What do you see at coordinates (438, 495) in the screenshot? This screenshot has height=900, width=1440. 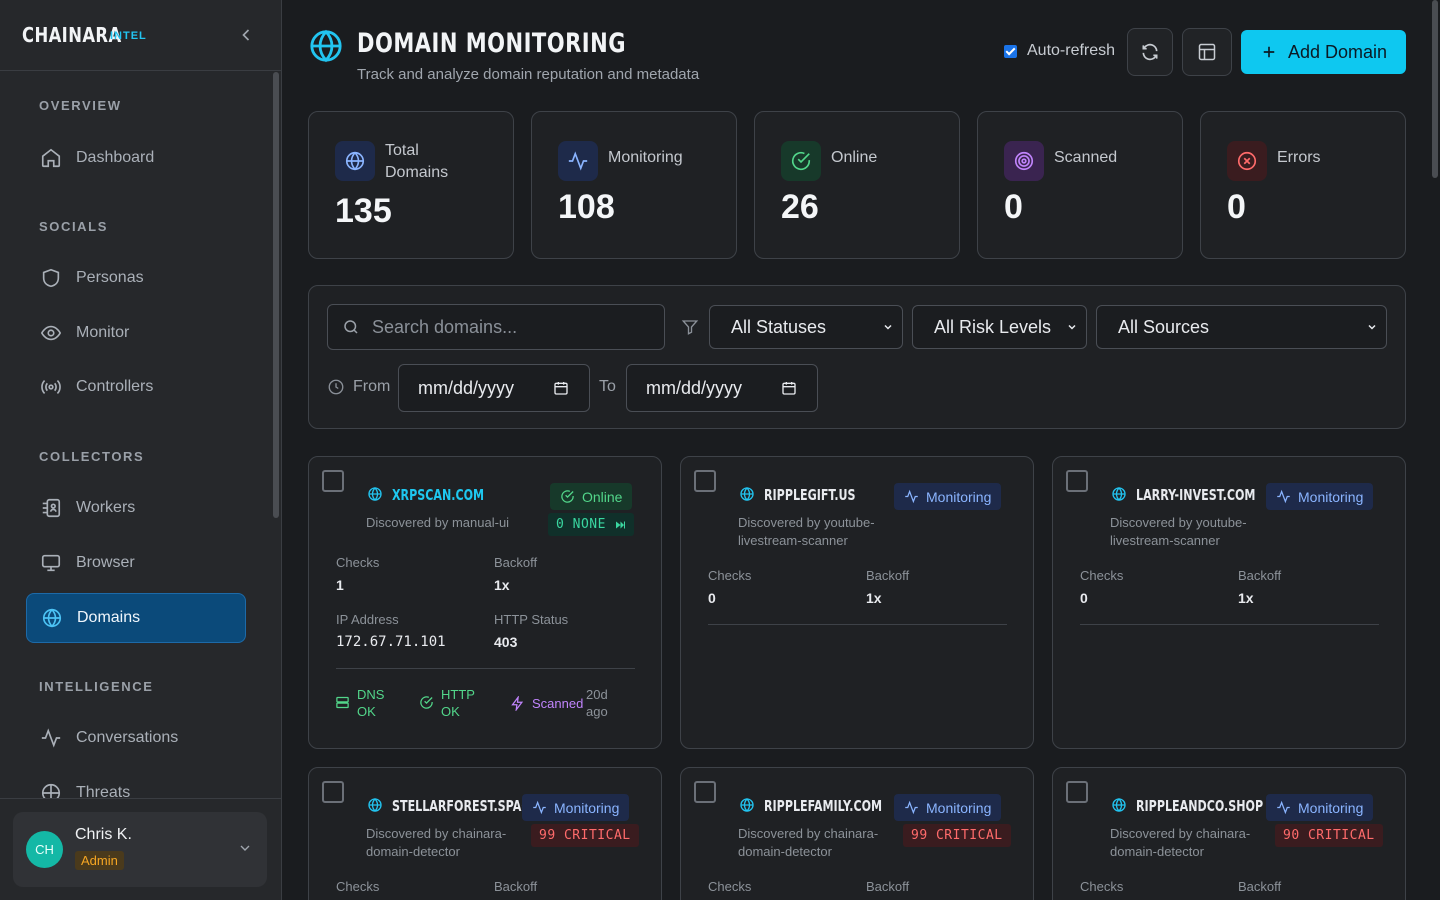 I see `domain-name-link: XRPSCAN.COM` at bounding box center [438, 495].